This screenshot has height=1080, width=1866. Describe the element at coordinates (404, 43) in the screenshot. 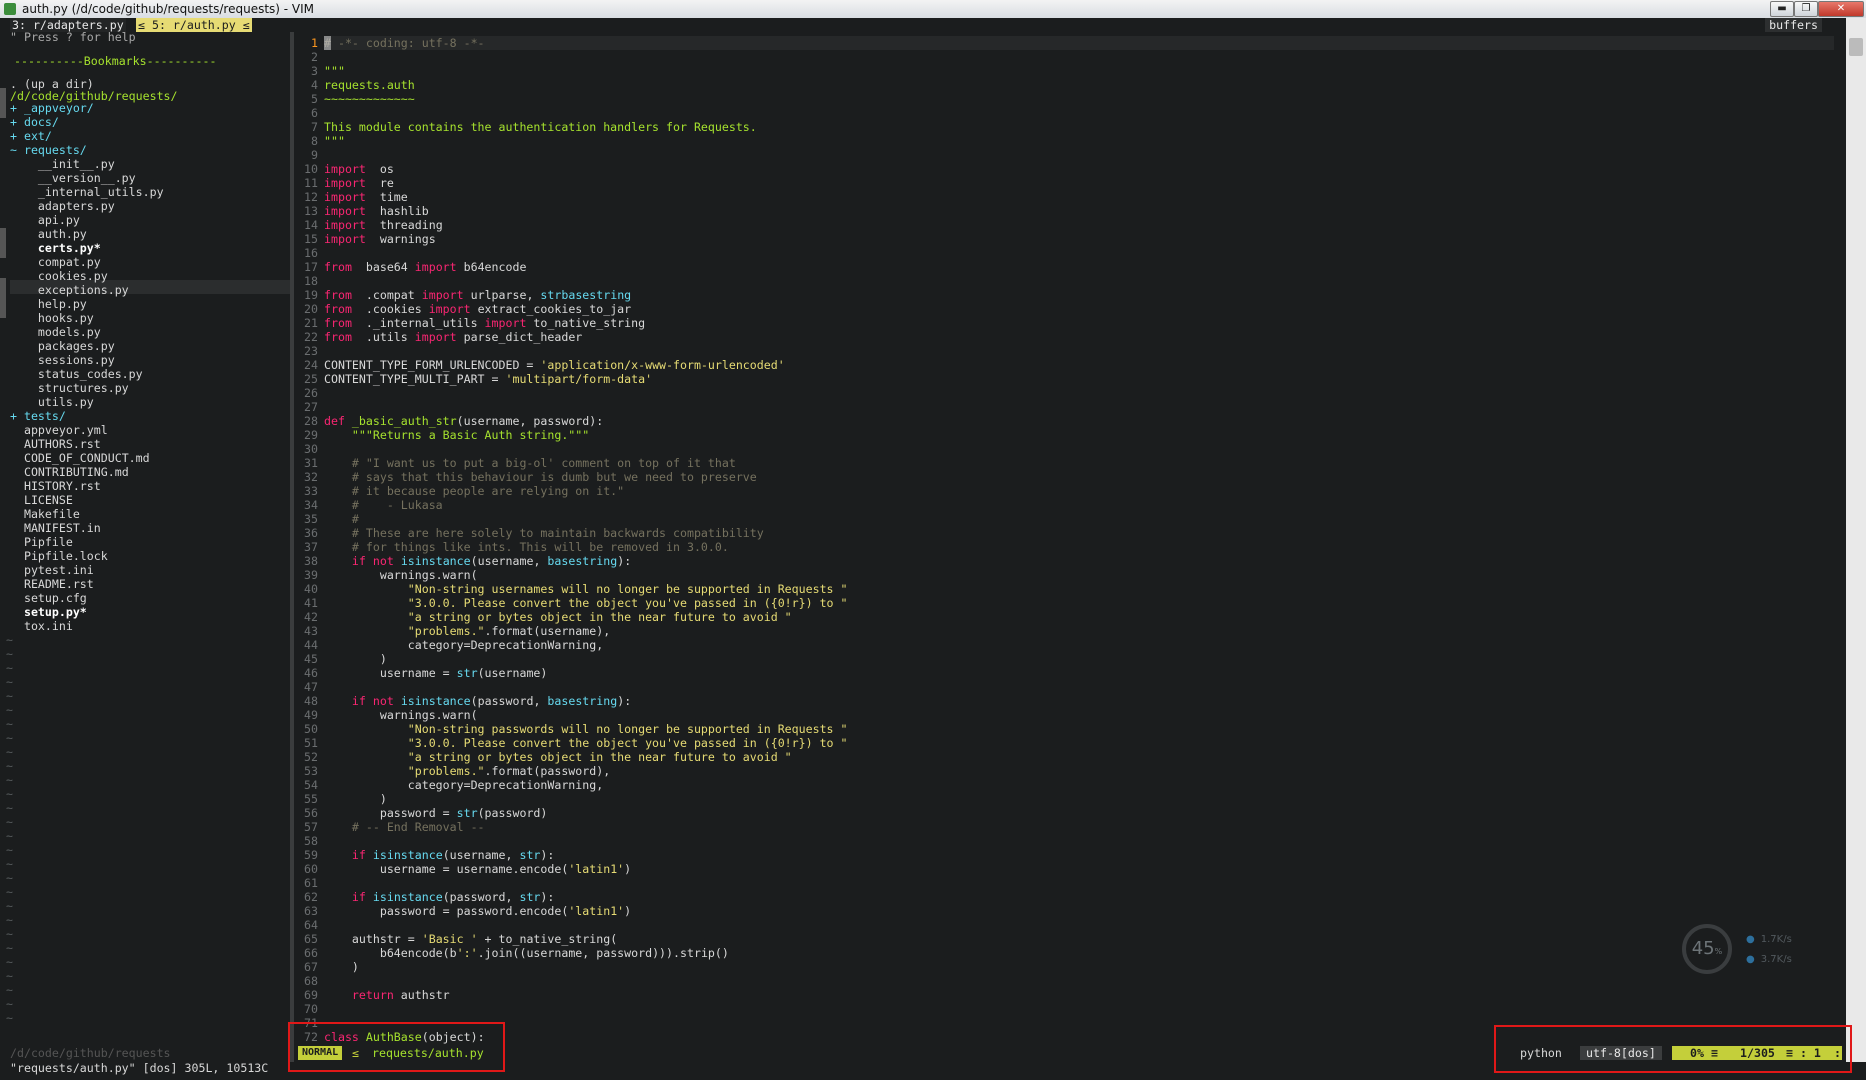

I see `code-line: # -*- coding: utf-8 -*-` at that location.